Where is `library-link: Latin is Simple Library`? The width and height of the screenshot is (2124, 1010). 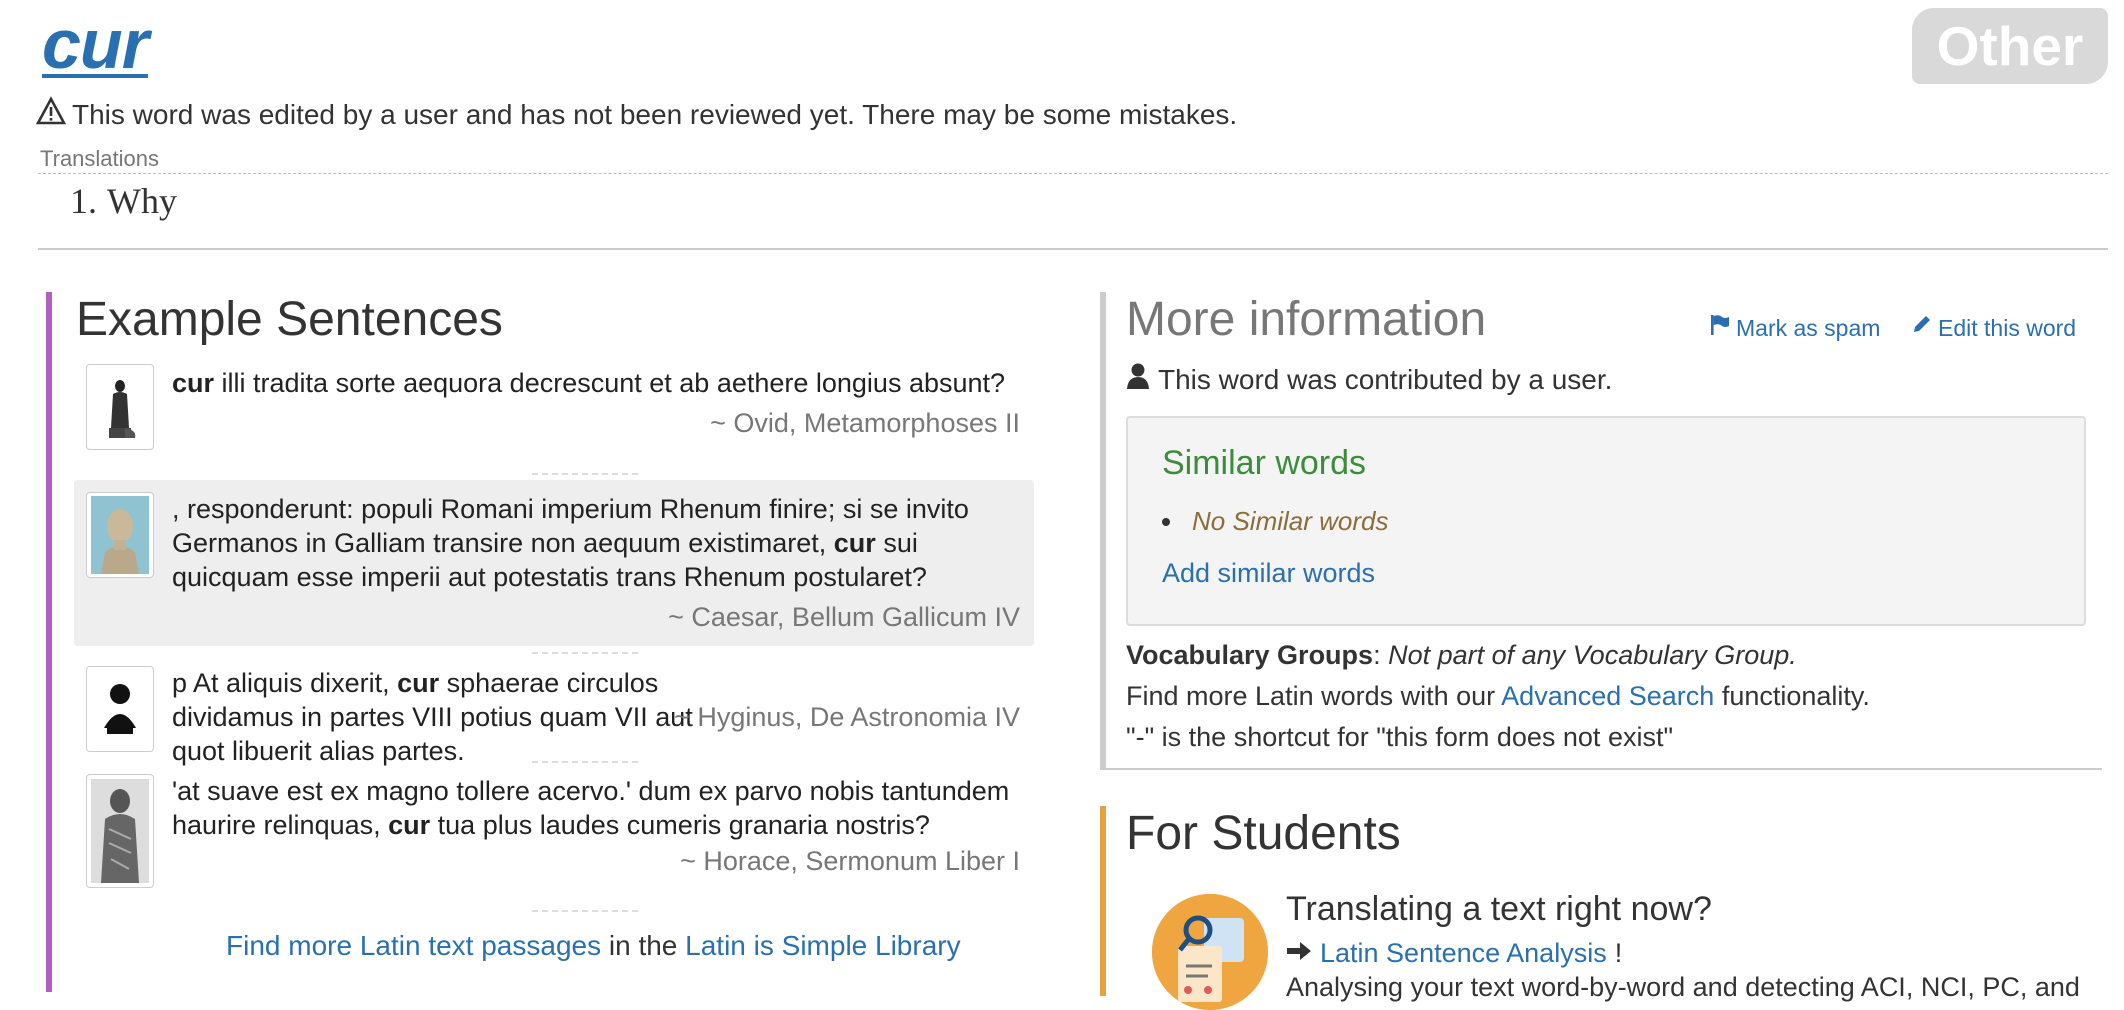
library-link: Latin is Simple Library is located at coordinates (822, 945).